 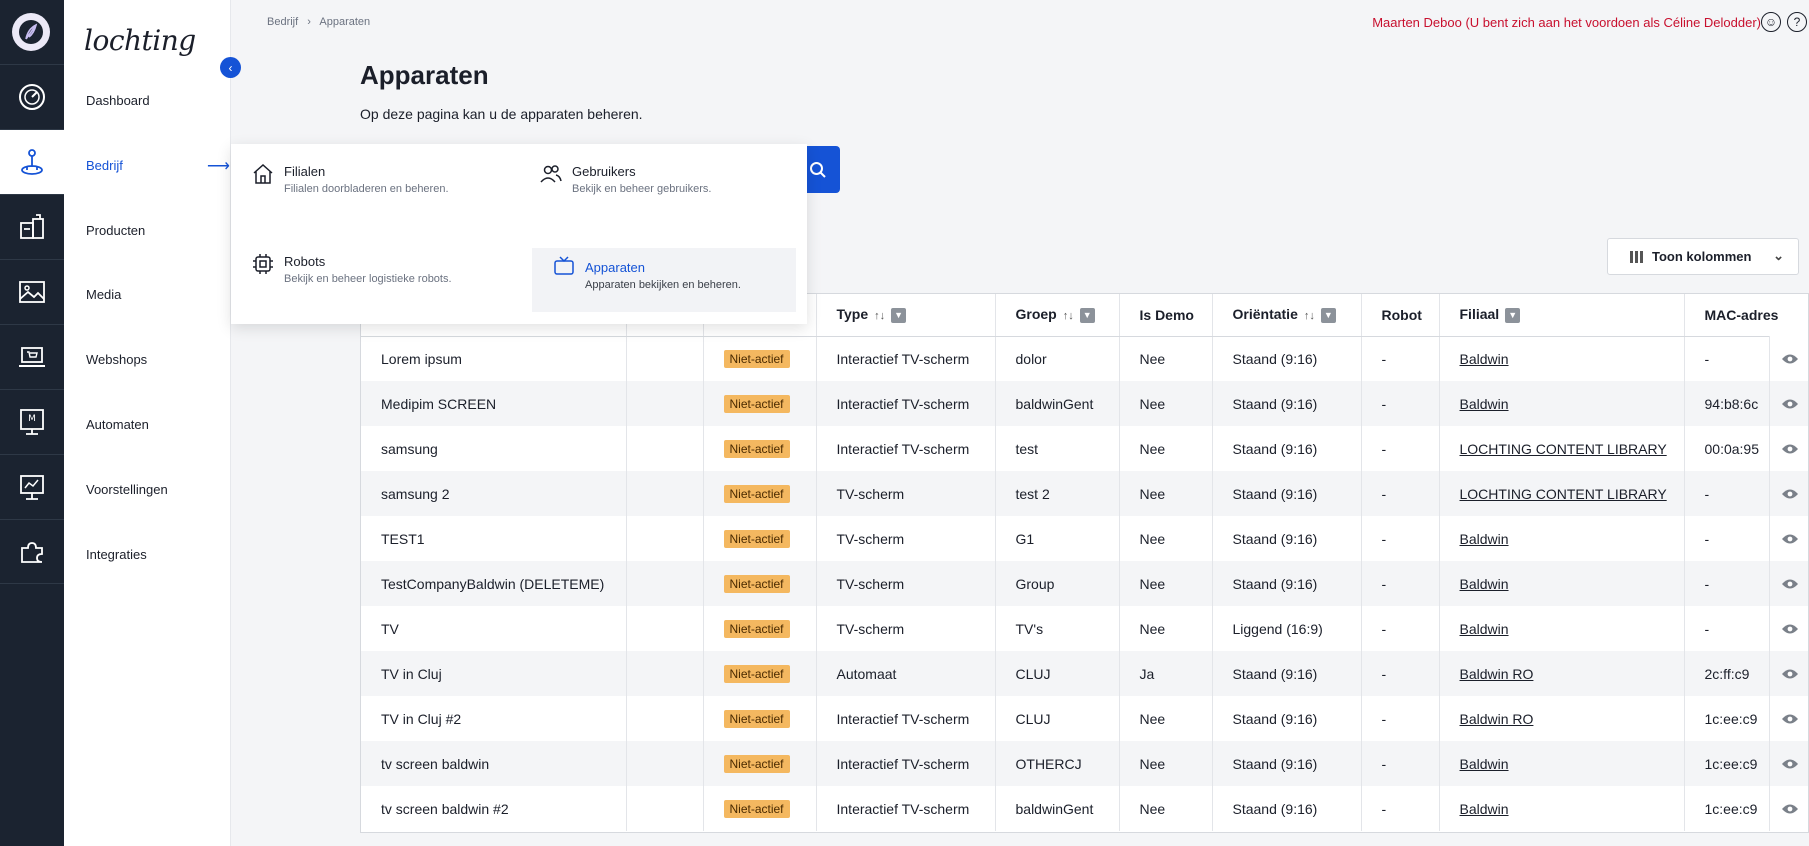 What do you see at coordinates (1384, 583) in the screenshot?
I see `cell-robot-text: -` at bounding box center [1384, 583].